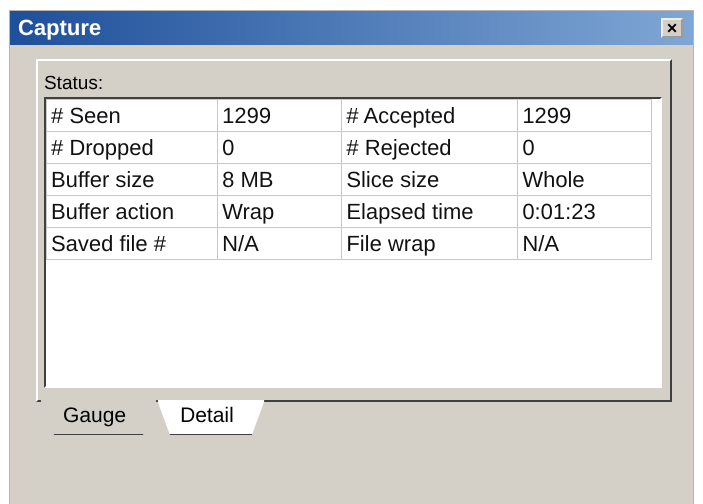  Describe the element at coordinates (280, 212) in the screenshot. I see `table-cell: Wrap` at that location.